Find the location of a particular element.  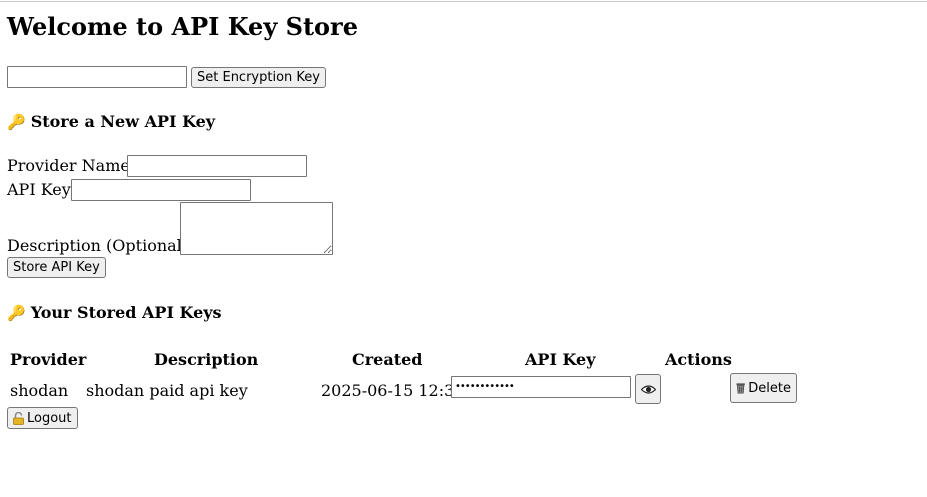

delete-button: Delete is located at coordinates (763, 388).